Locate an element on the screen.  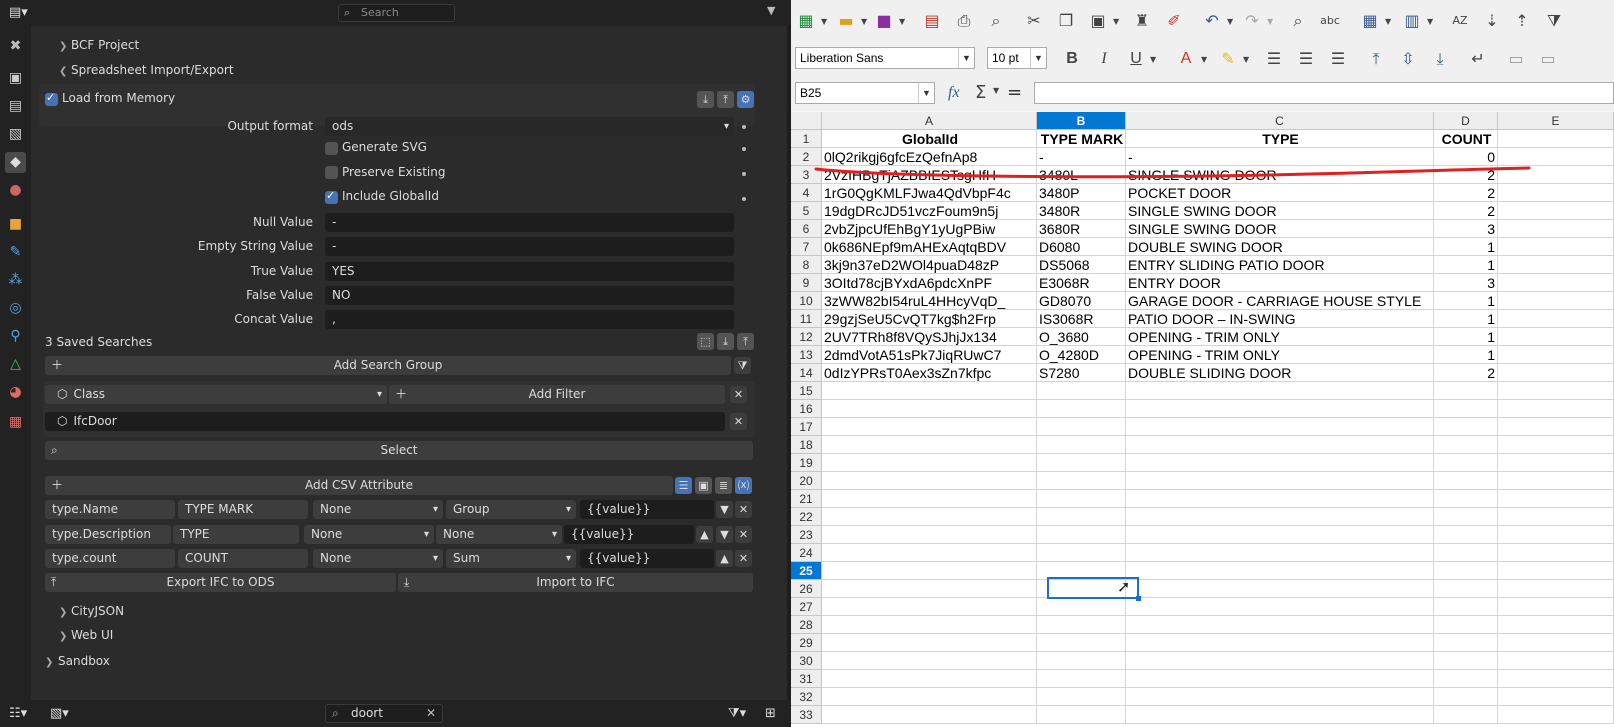
header-cell: COUNT is located at coordinates (1466, 139).